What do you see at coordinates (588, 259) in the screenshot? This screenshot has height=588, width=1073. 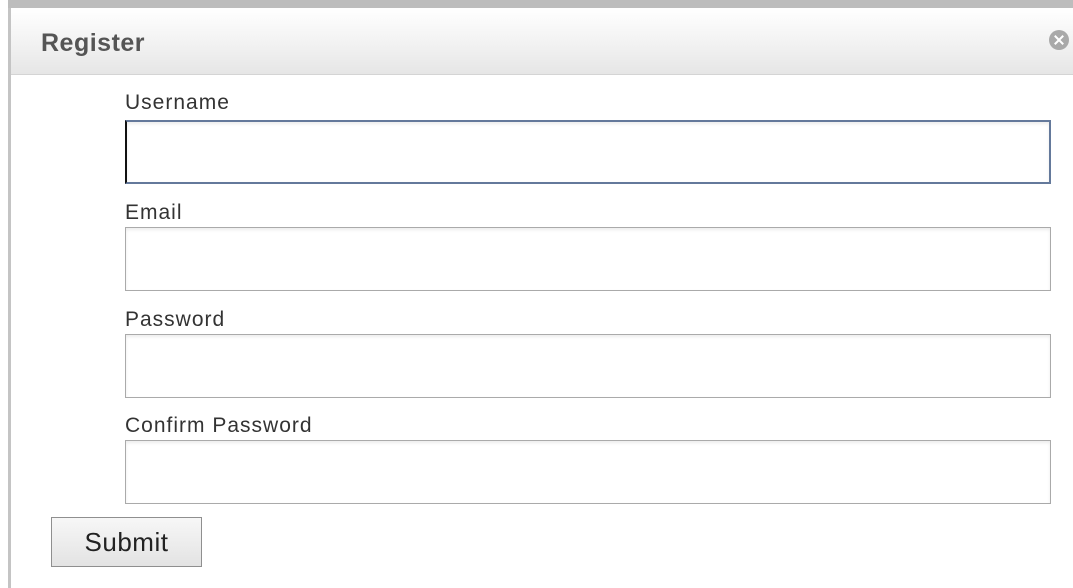 I see `email-input` at bounding box center [588, 259].